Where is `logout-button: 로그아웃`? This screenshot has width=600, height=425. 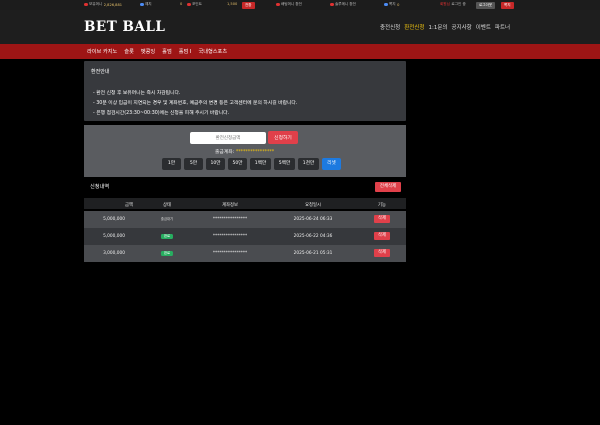 logout-button: 로그아웃 is located at coordinates (486, 5).